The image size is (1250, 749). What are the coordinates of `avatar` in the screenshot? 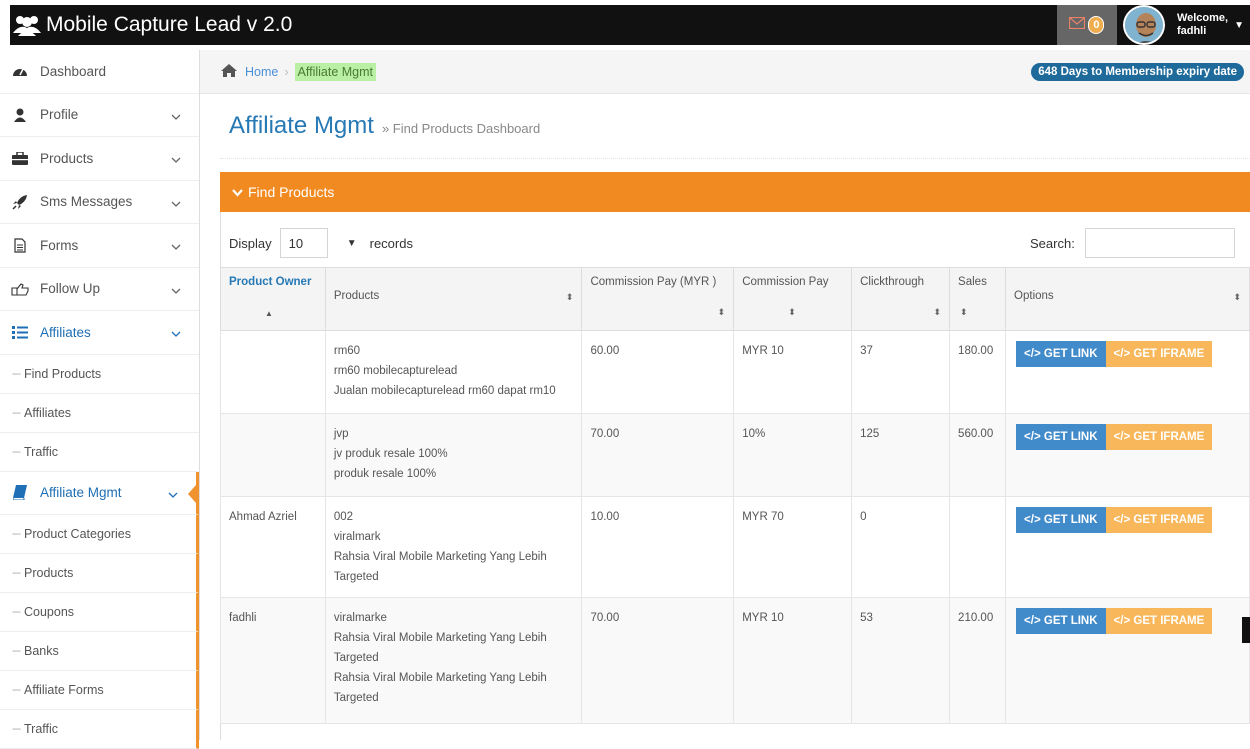 It's located at (1143, 25).